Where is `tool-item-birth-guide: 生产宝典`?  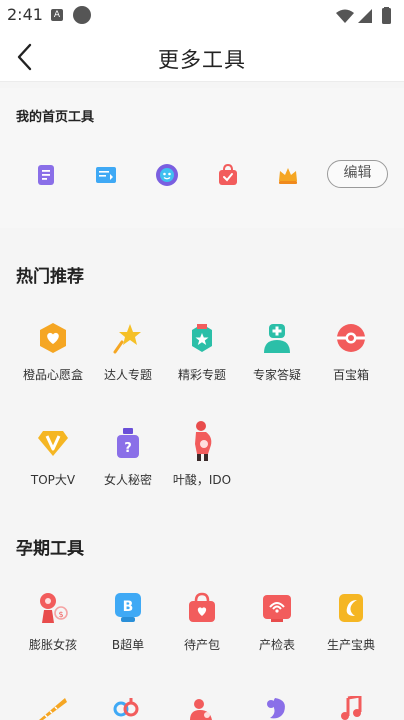 tool-item-birth-guide: 生产宝典 is located at coordinates (351, 640).